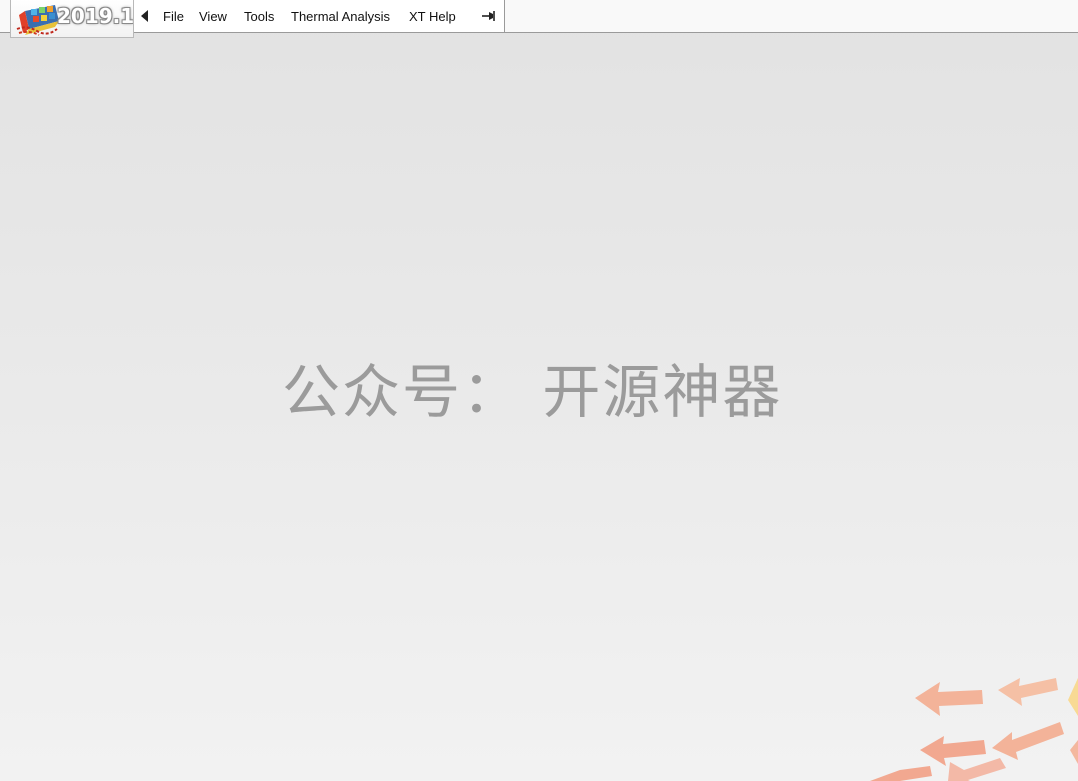 The width and height of the screenshot is (1078, 781). What do you see at coordinates (213, 16) in the screenshot?
I see `menu-view: View` at bounding box center [213, 16].